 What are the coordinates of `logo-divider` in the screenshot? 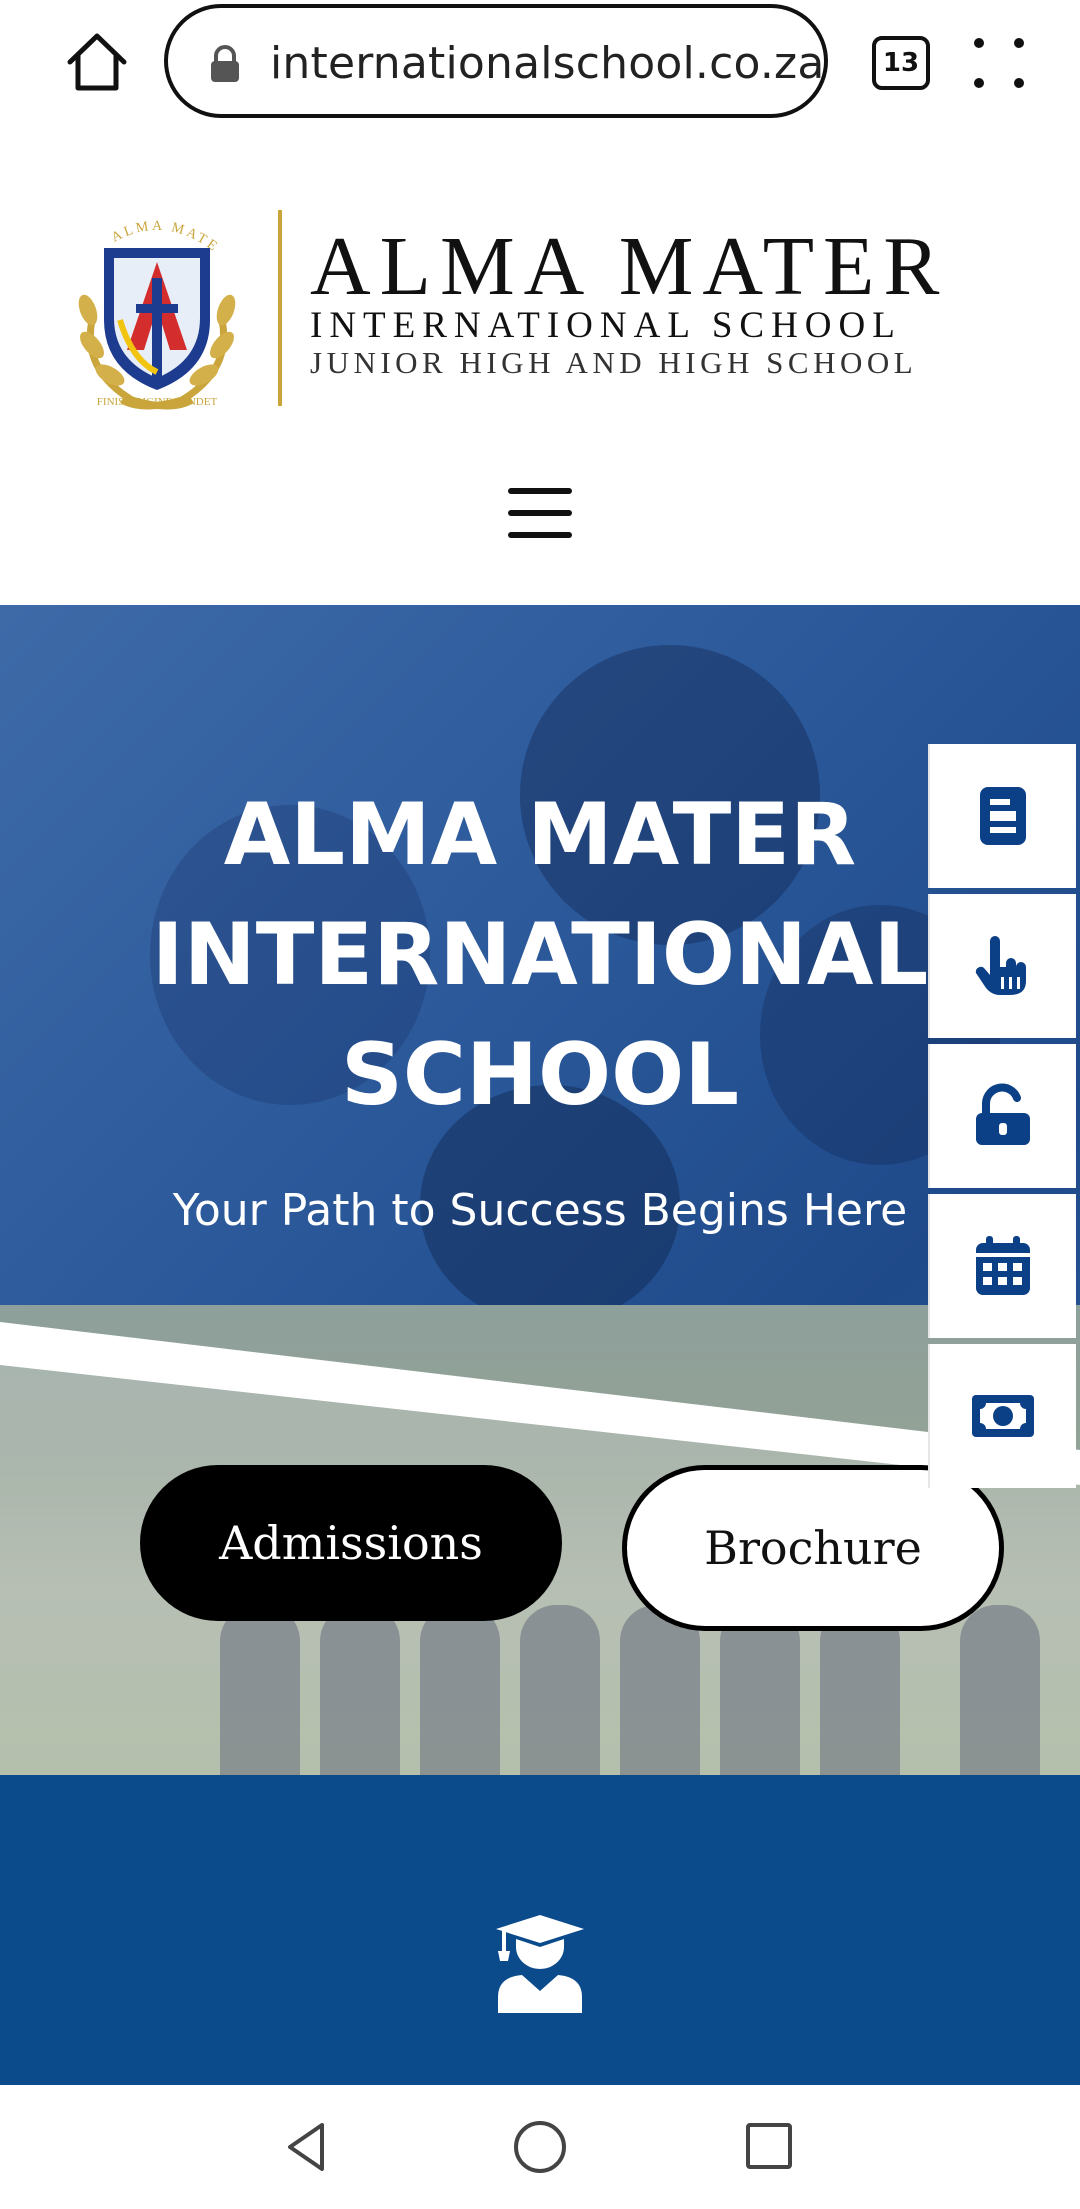 It's located at (280, 308).